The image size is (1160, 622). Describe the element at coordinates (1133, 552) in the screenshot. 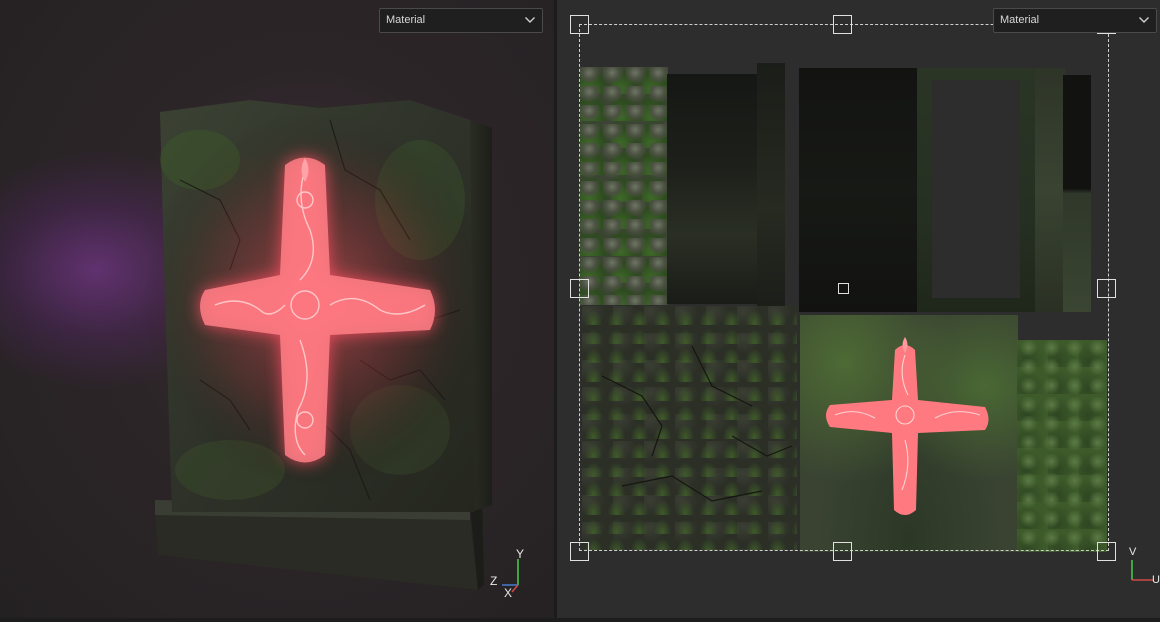

I see `axis-v-label: V` at that location.